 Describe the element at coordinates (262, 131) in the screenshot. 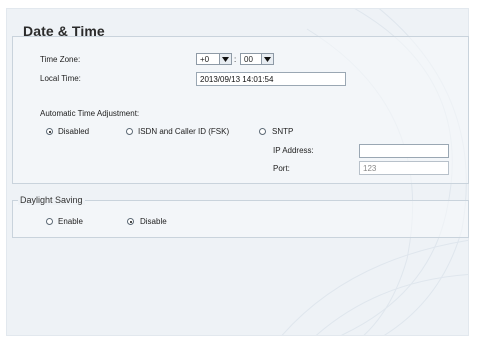

I see `auto-adjust-sntp-radio` at that location.